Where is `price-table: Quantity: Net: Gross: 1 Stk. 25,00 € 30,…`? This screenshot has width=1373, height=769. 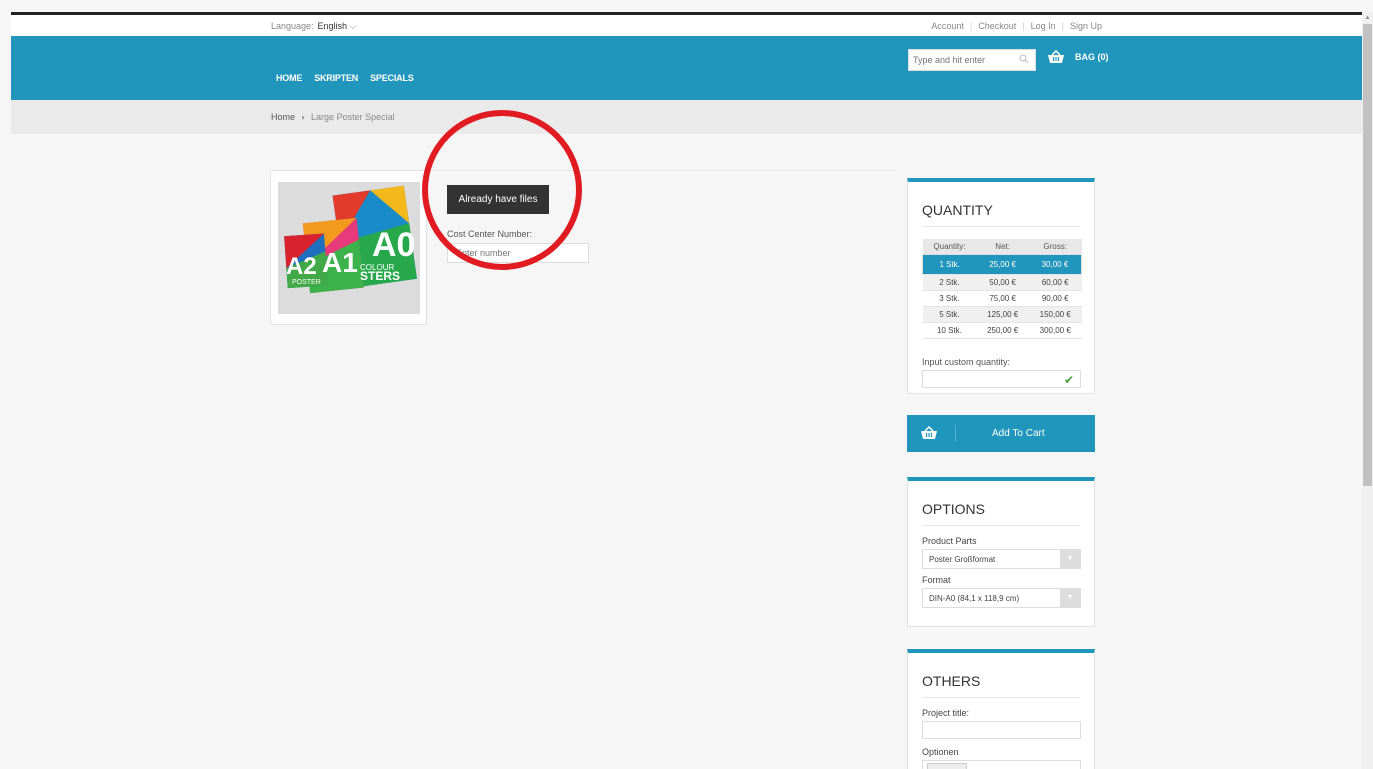
price-table: Quantity: Net: Gross: 1 Stk. 25,00 € 30,… is located at coordinates (1002, 289).